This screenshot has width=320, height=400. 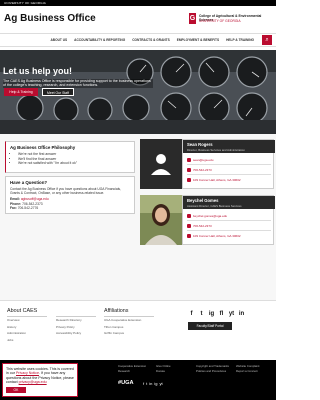 What do you see at coordinates (221, 314) in the screenshot?
I see `flickr-icon: fl` at bounding box center [221, 314].